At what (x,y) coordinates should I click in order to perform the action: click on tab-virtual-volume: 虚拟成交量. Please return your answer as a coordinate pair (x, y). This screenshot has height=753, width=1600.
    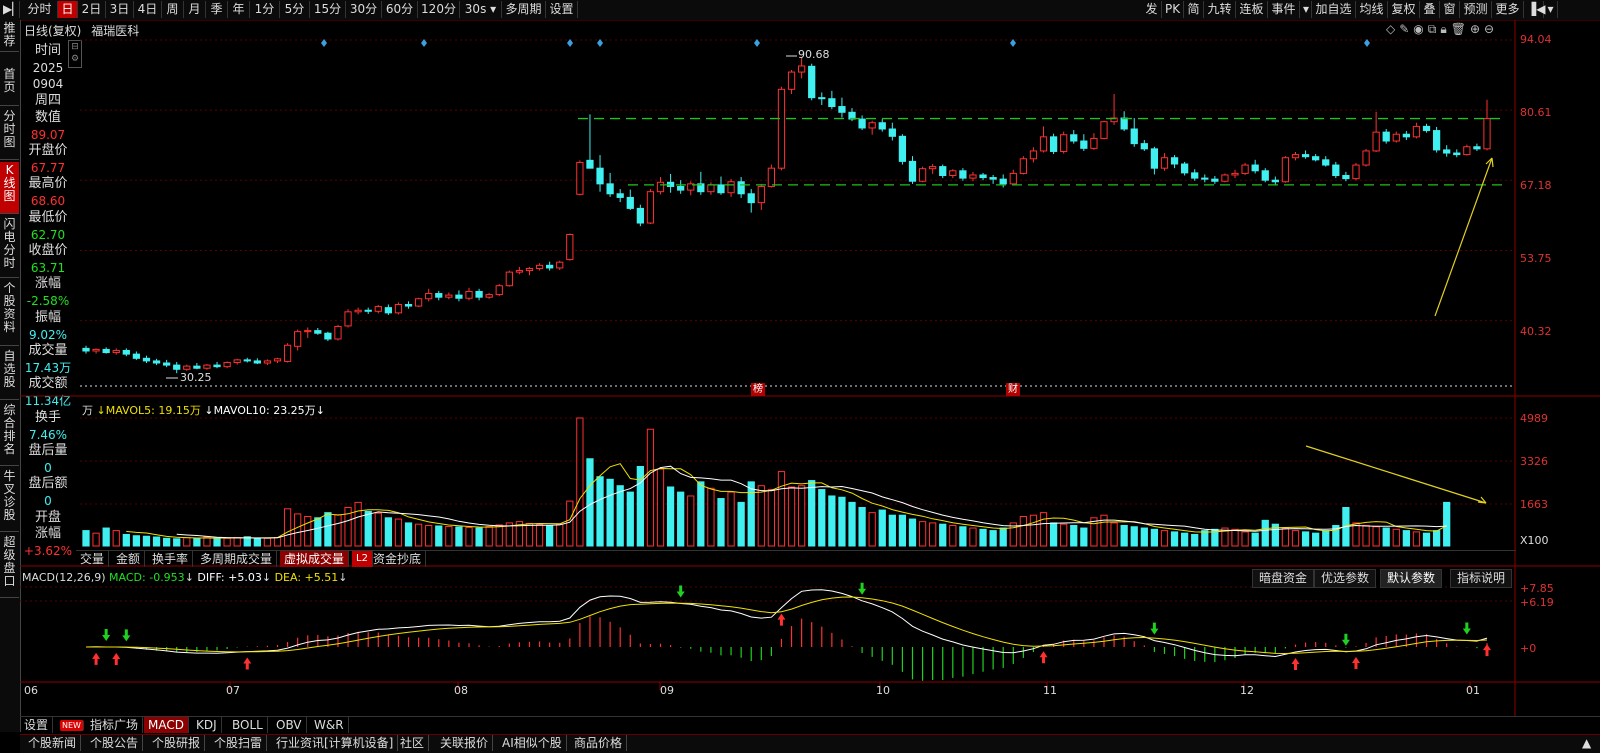
    Looking at the image, I should click on (315, 559).